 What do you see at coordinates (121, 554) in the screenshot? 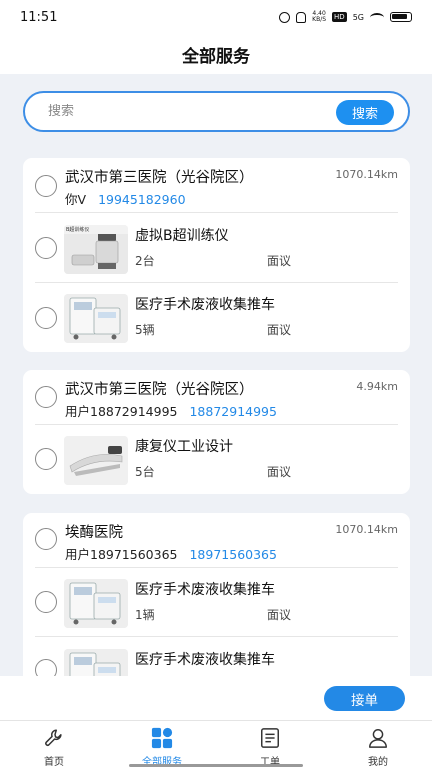
I see `contact-name: 用户18971560365` at bounding box center [121, 554].